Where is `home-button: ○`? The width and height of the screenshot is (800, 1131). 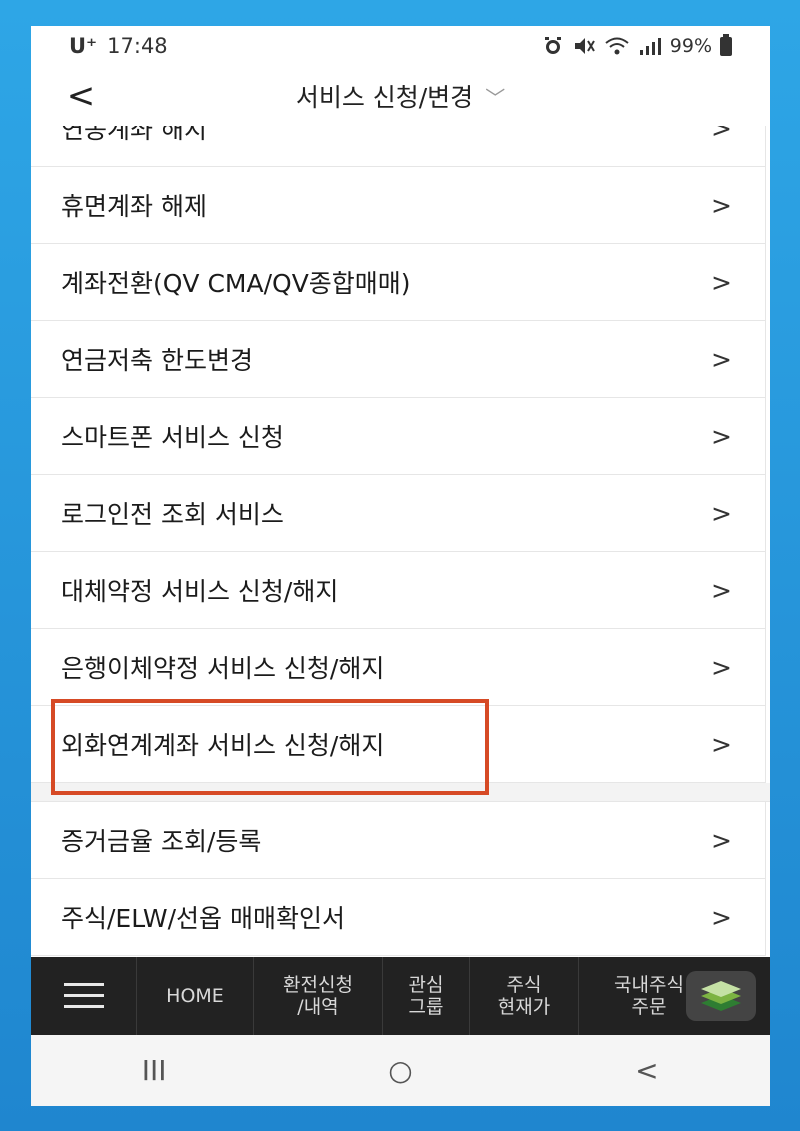 home-button: ○ is located at coordinates (400, 1070).